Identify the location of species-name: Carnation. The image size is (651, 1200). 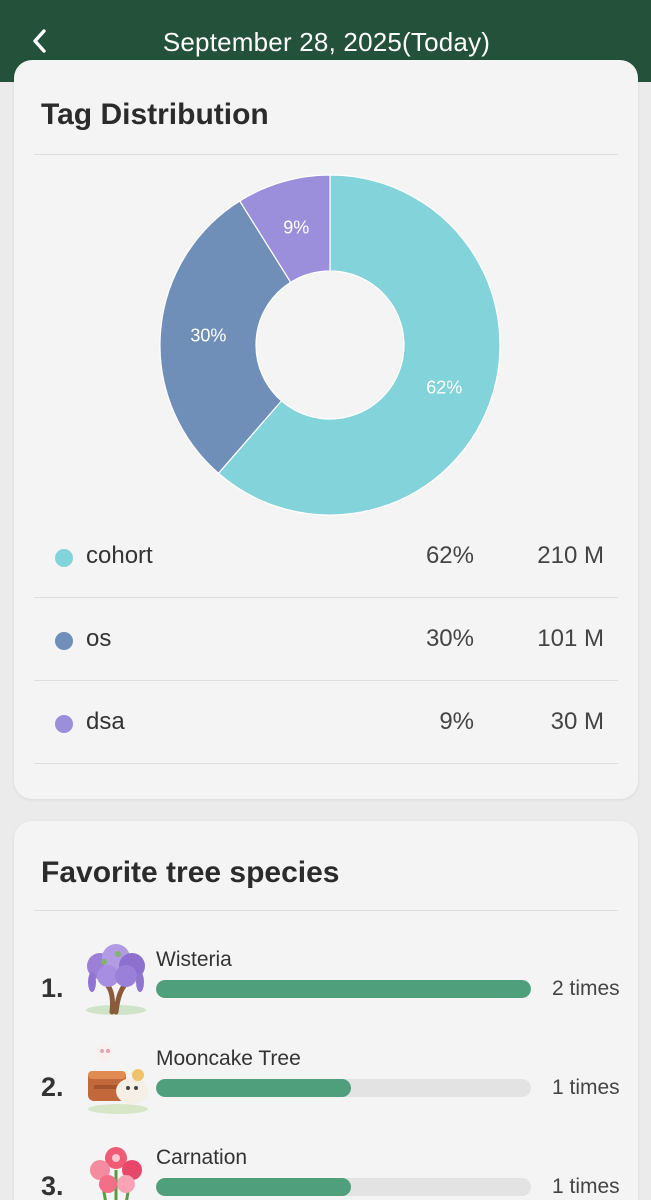
(202, 1157).